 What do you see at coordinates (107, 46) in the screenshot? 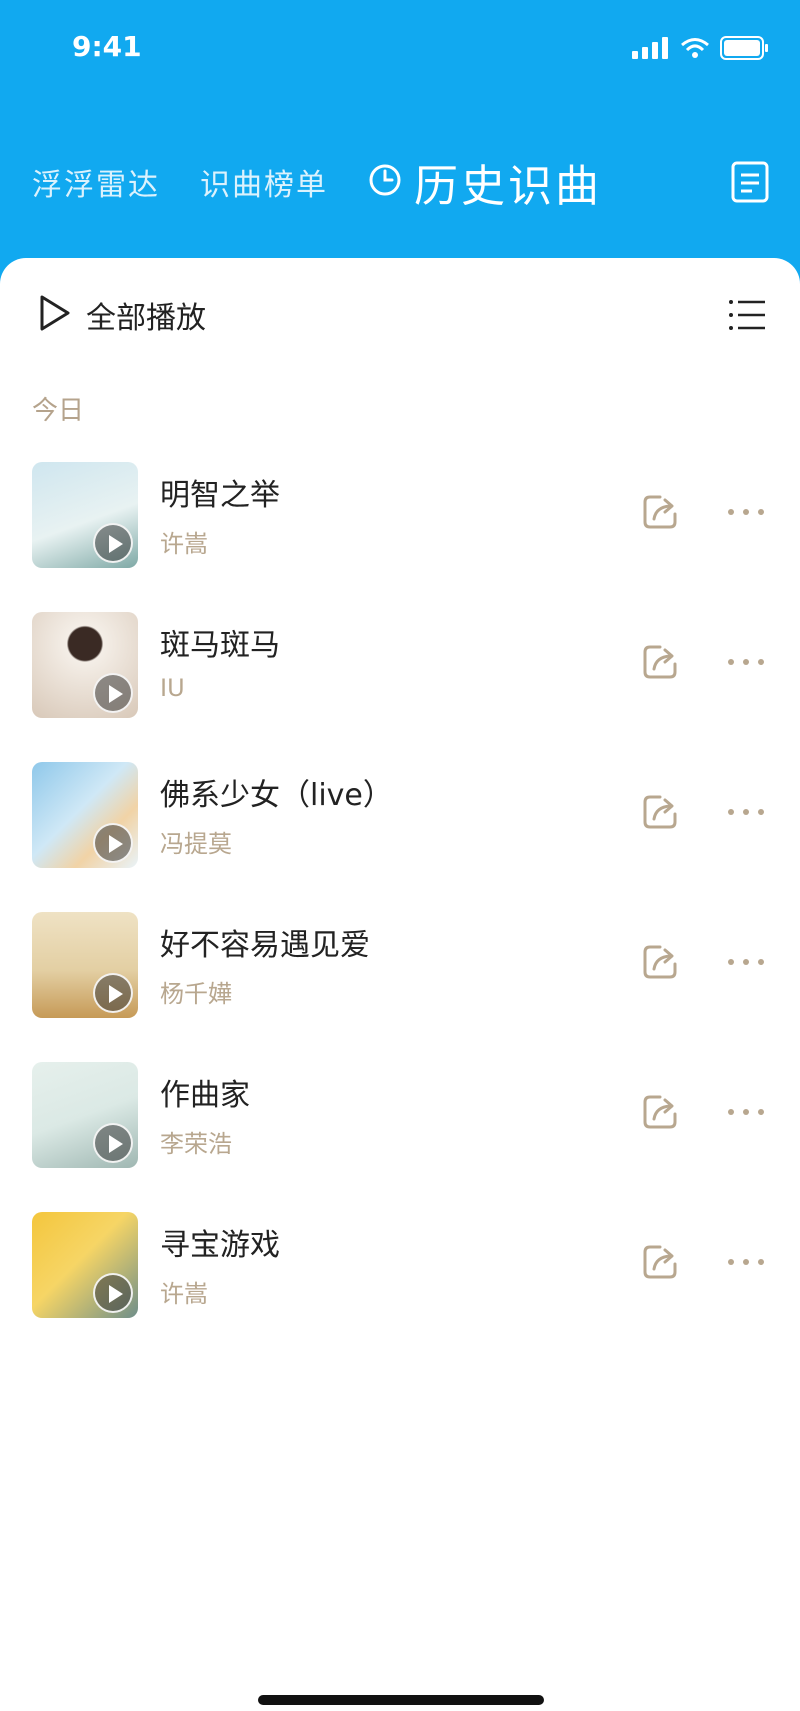
I see `status-time: 9:41` at bounding box center [107, 46].